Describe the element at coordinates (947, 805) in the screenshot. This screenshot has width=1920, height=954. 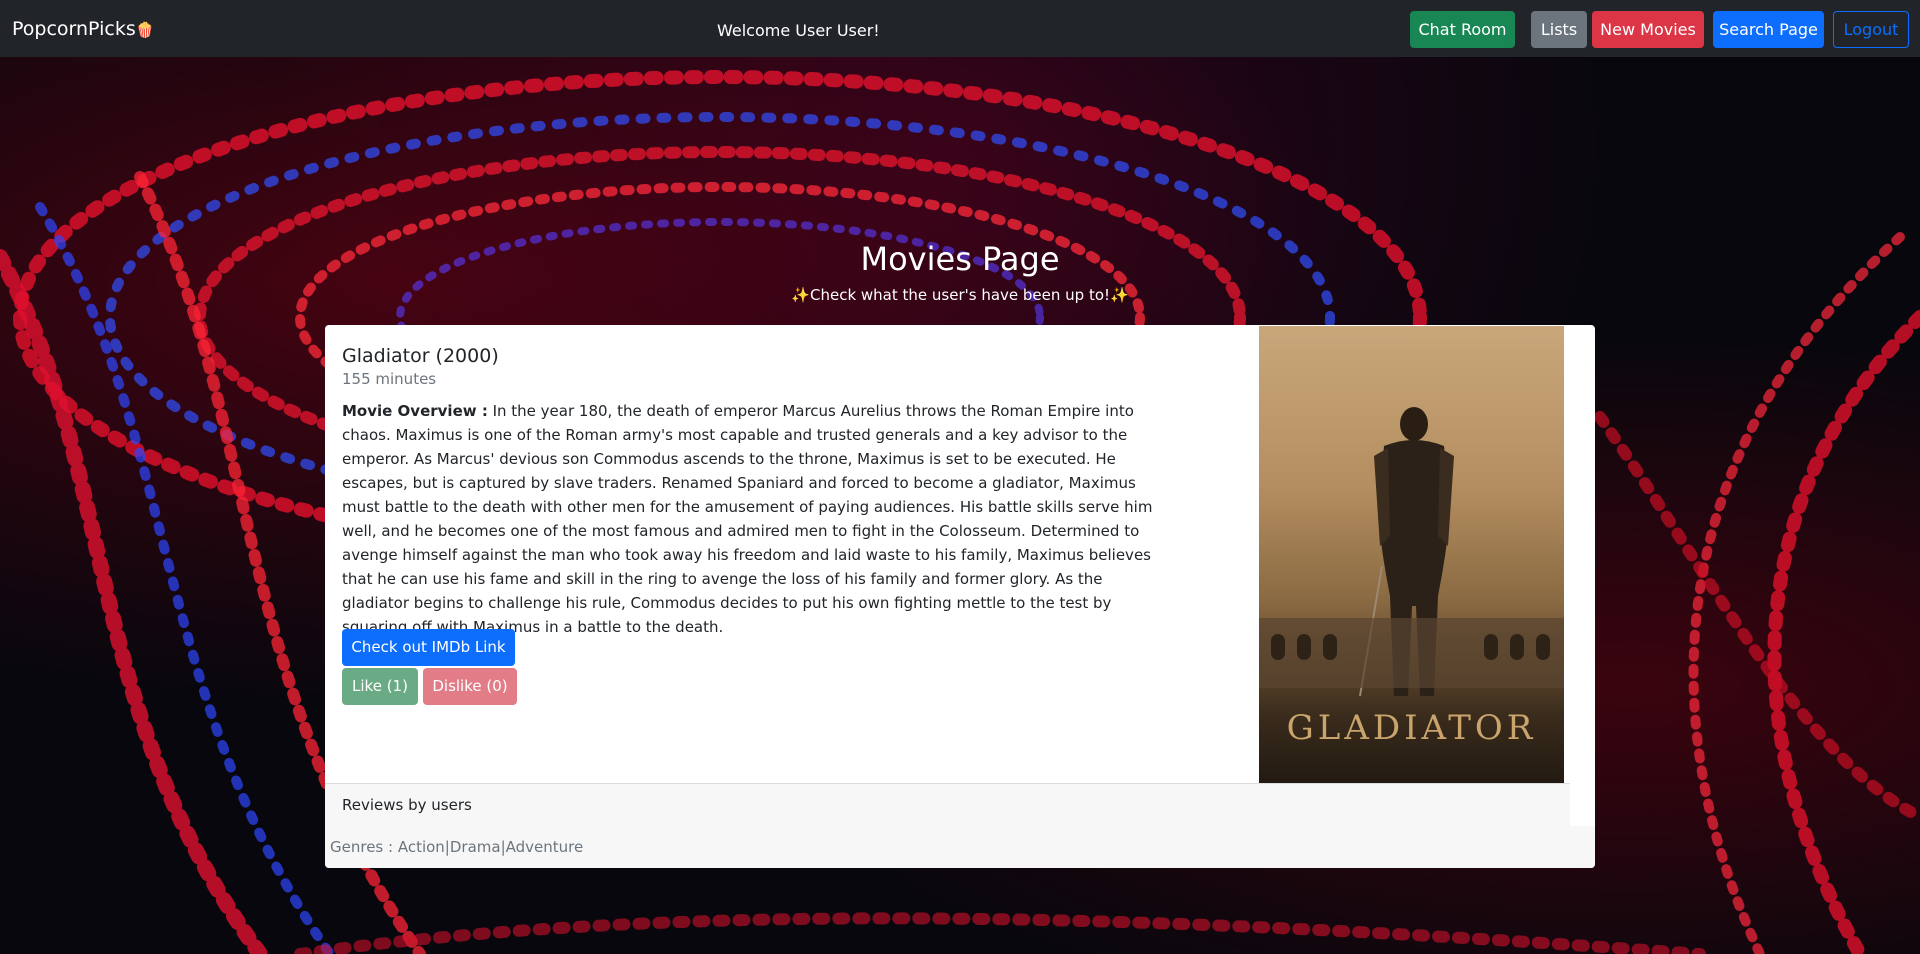
I see `reviews-section: Reviews by users` at that location.